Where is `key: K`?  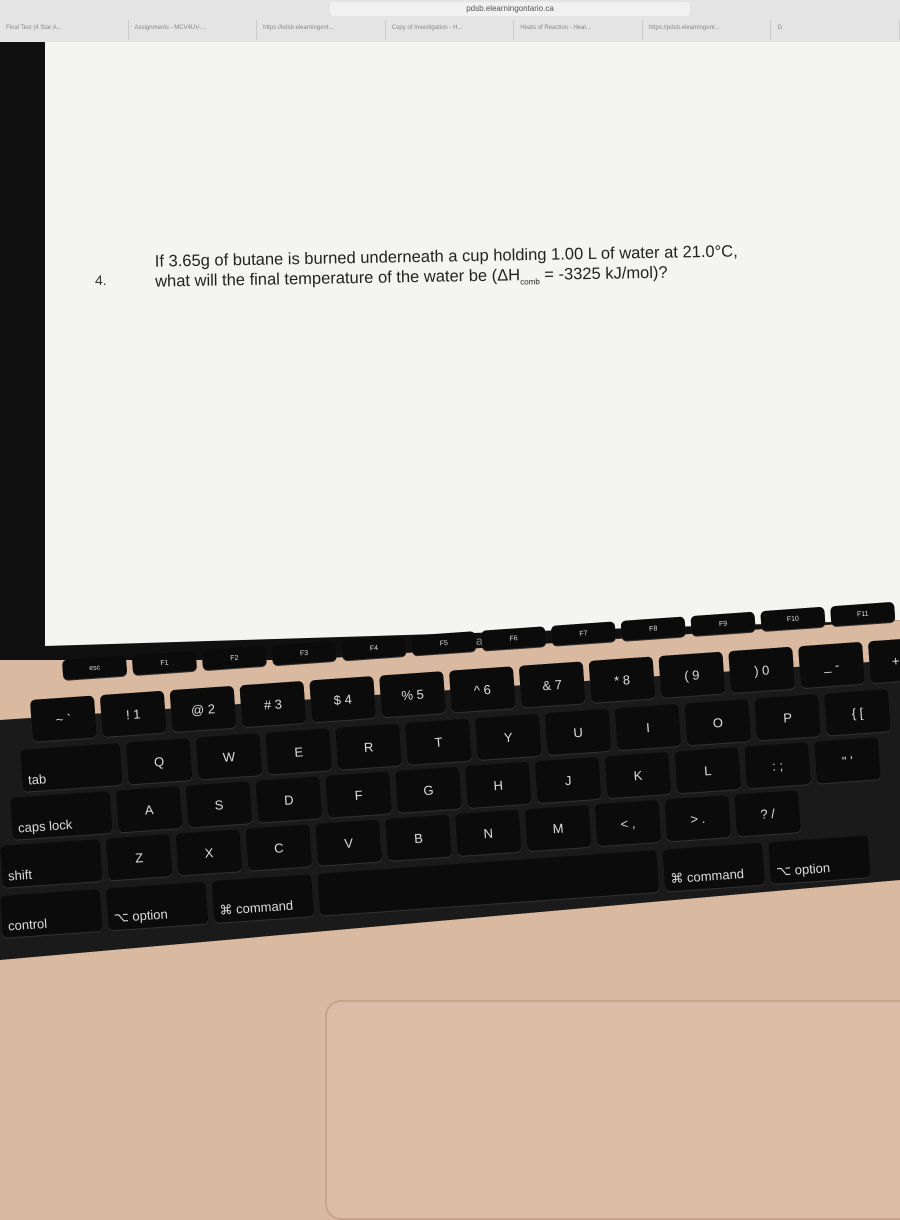
key: K is located at coordinates (638, 775).